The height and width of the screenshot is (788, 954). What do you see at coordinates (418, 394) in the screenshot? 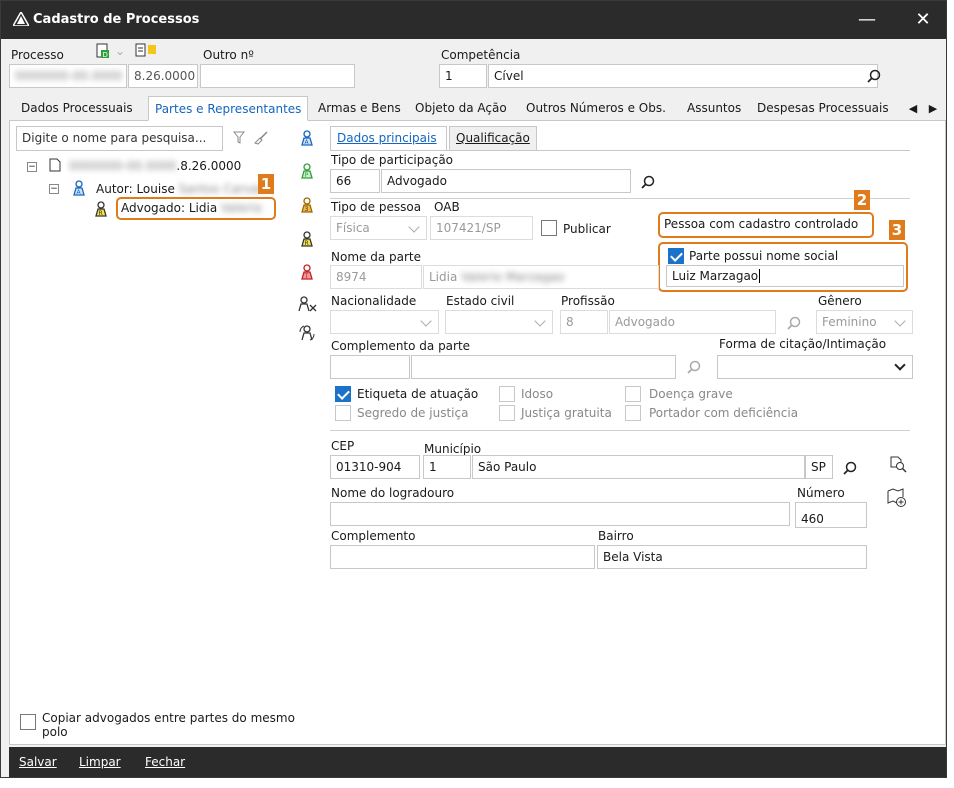
I see `etiqueta-label: Etiqueta de atuação` at bounding box center [418, 394].